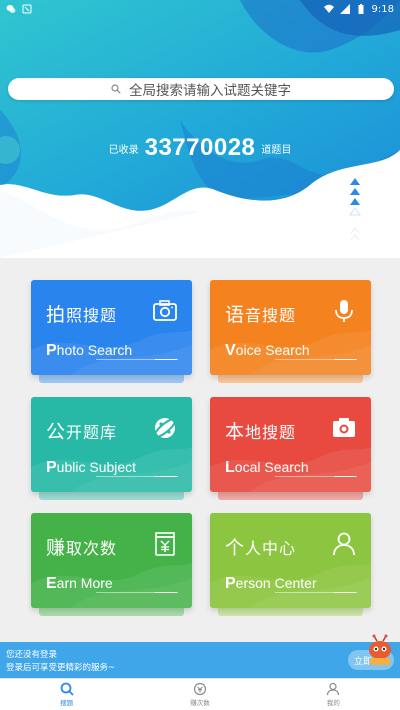 The image size is (400, 710). What do you see at coordinates (27, 9) in the screenshot?
I see `notification-icon` at bounding box center [27, 9].